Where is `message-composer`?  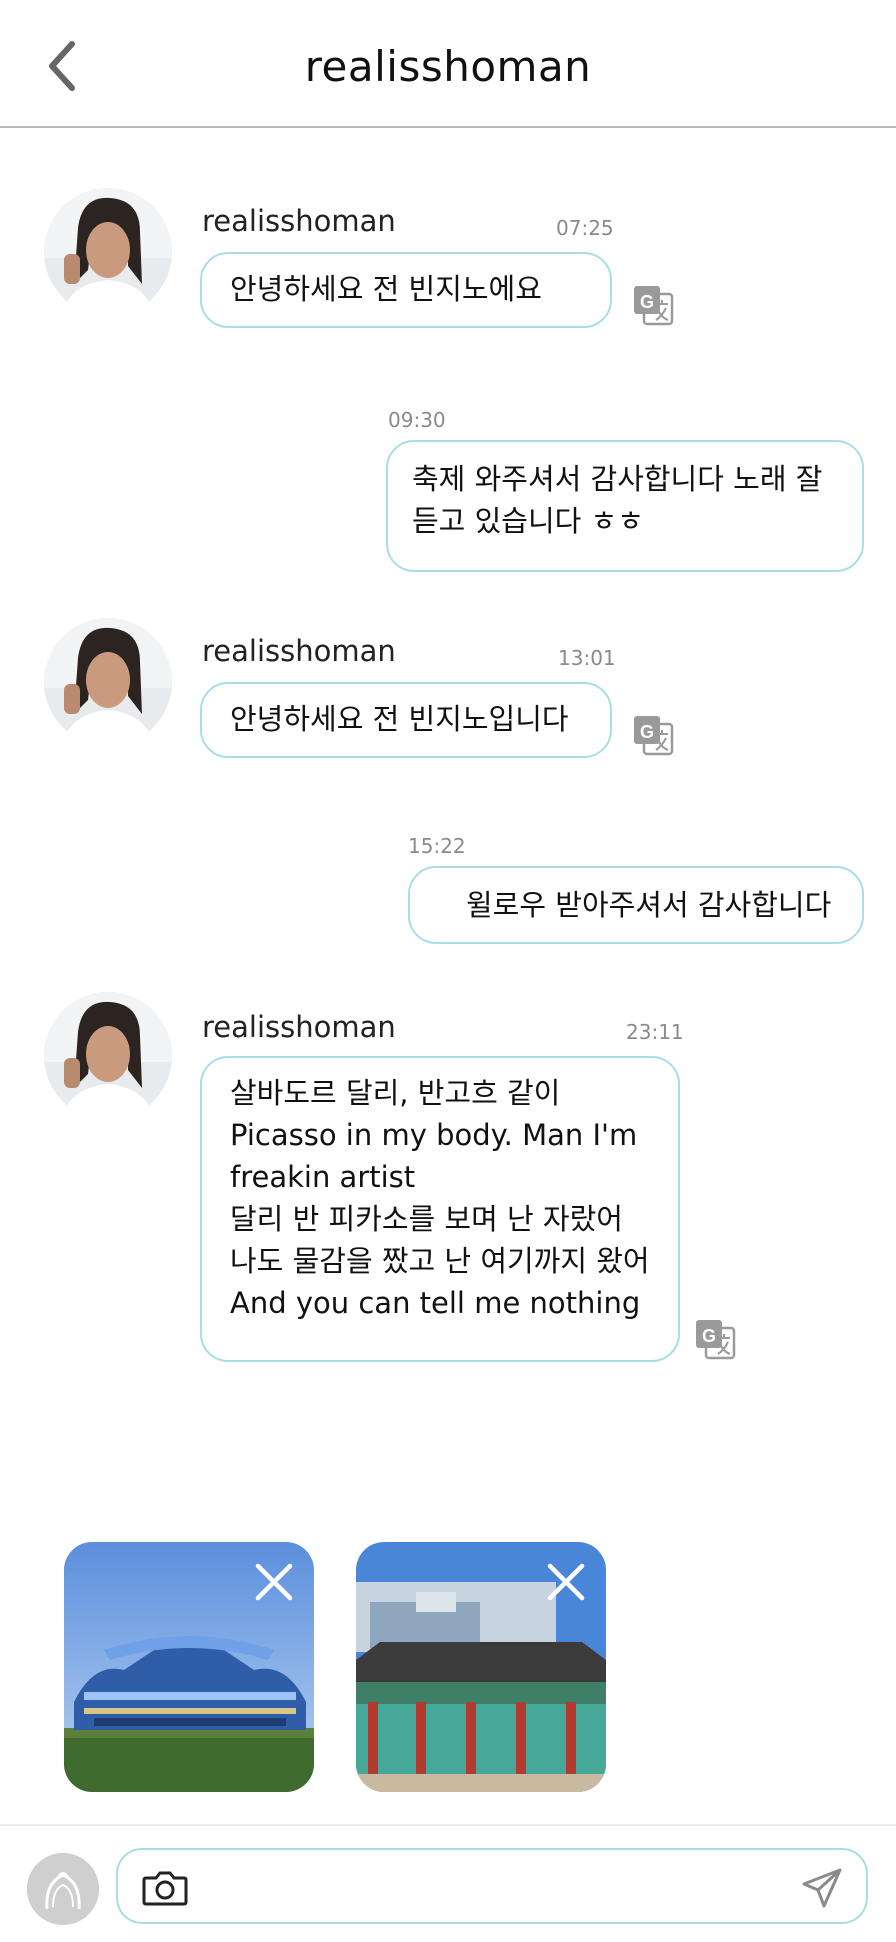 message-composer is located at coordinates (448, 1883).